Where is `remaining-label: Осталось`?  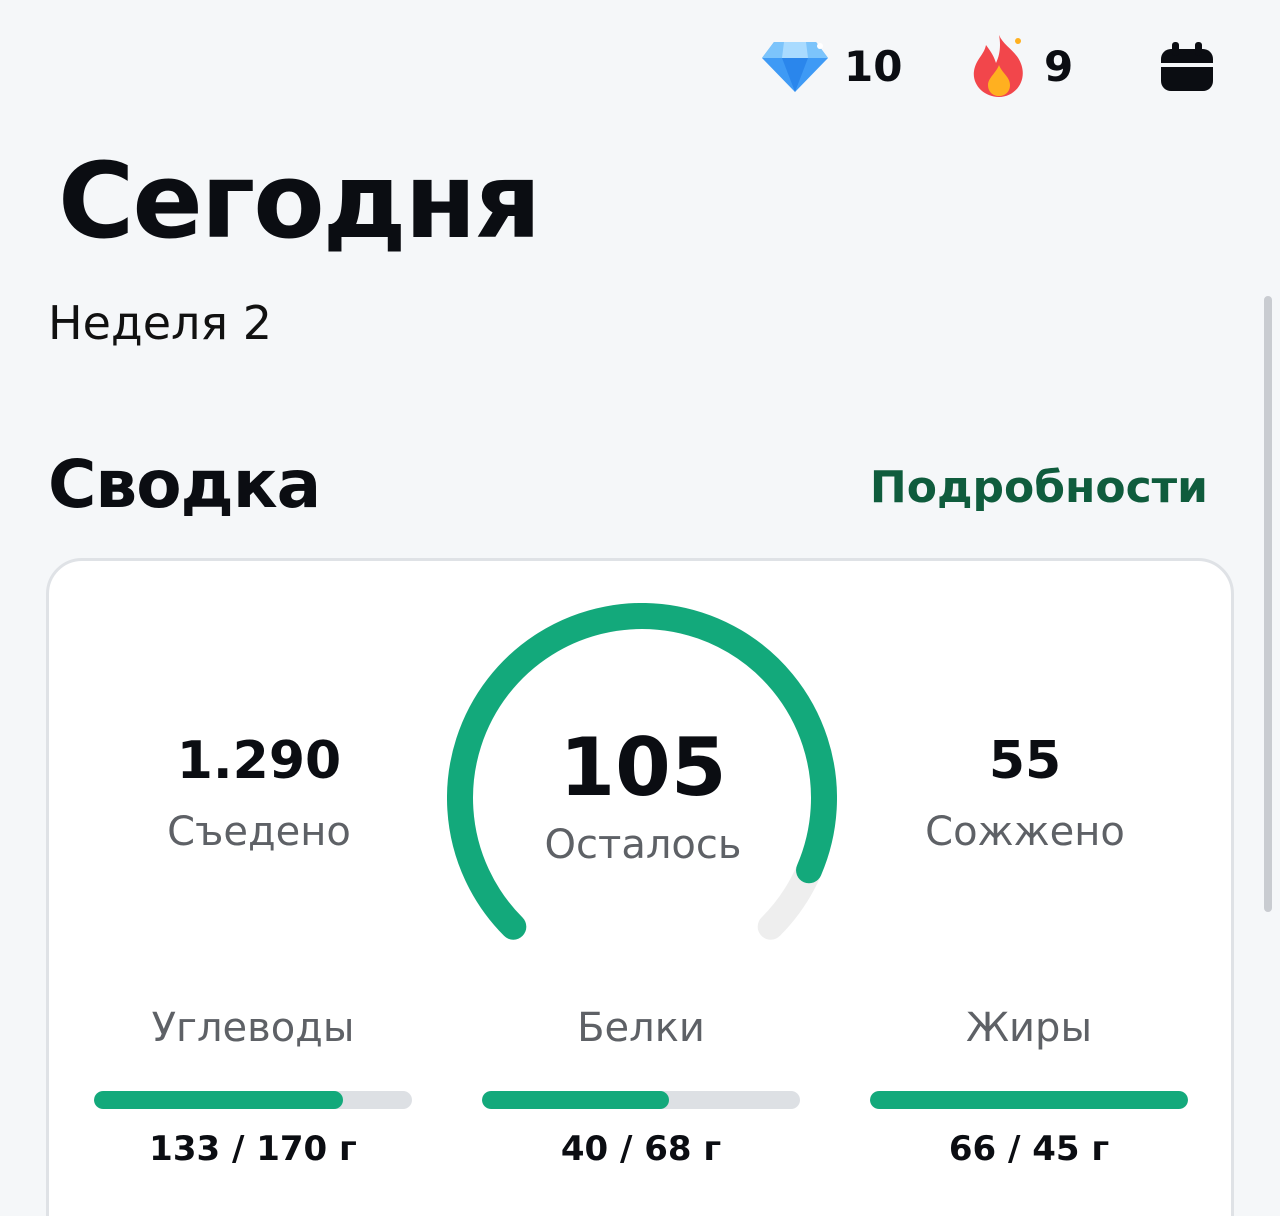
remaining-label: Осталось is located at coordinates (643, 845).